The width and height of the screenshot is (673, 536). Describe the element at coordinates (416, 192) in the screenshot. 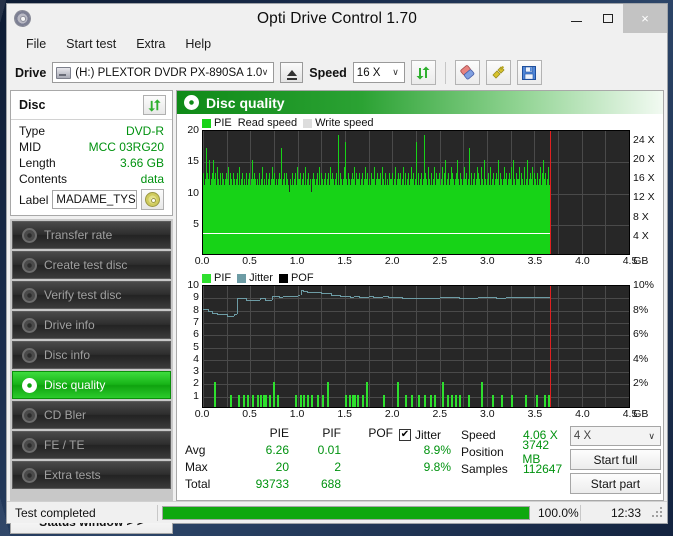

I see `pie-plot` at that location.